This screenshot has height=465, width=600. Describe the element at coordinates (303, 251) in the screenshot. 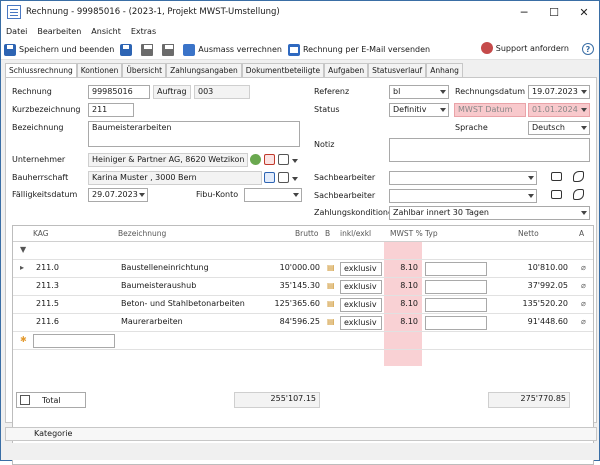

I see `filter-row: ▼` at that location.